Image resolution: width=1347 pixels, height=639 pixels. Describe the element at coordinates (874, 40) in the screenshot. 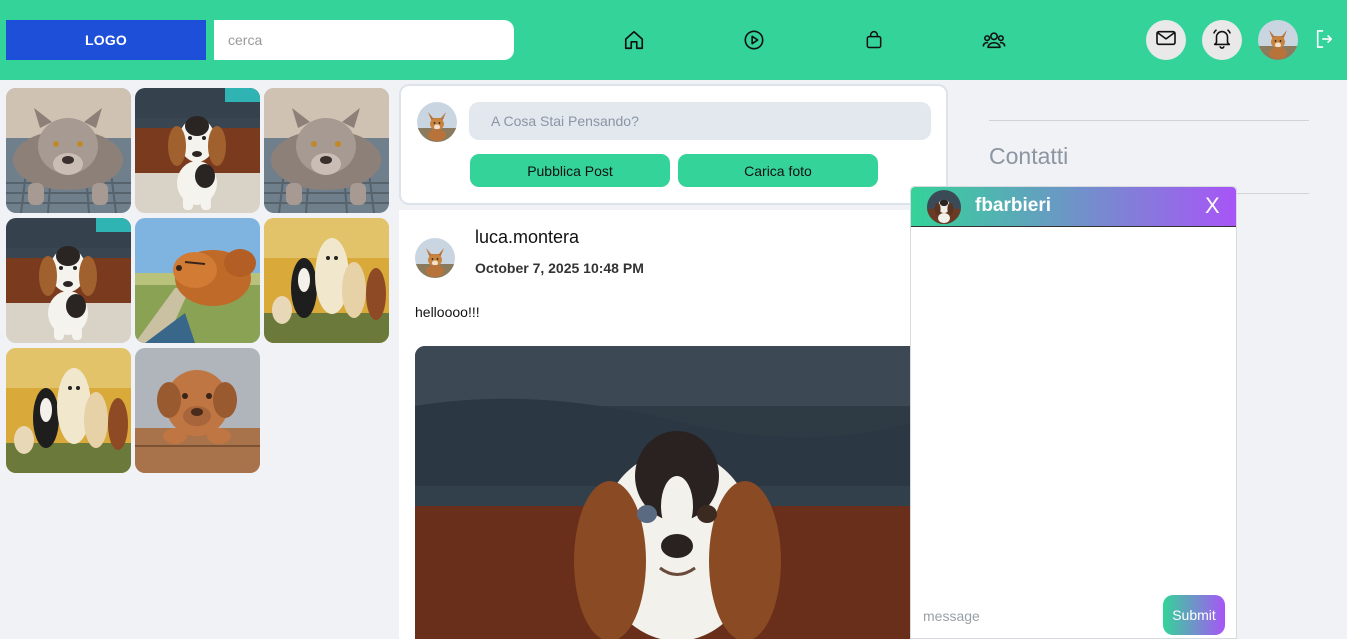

I see `shopping-bag-icon` at that location.